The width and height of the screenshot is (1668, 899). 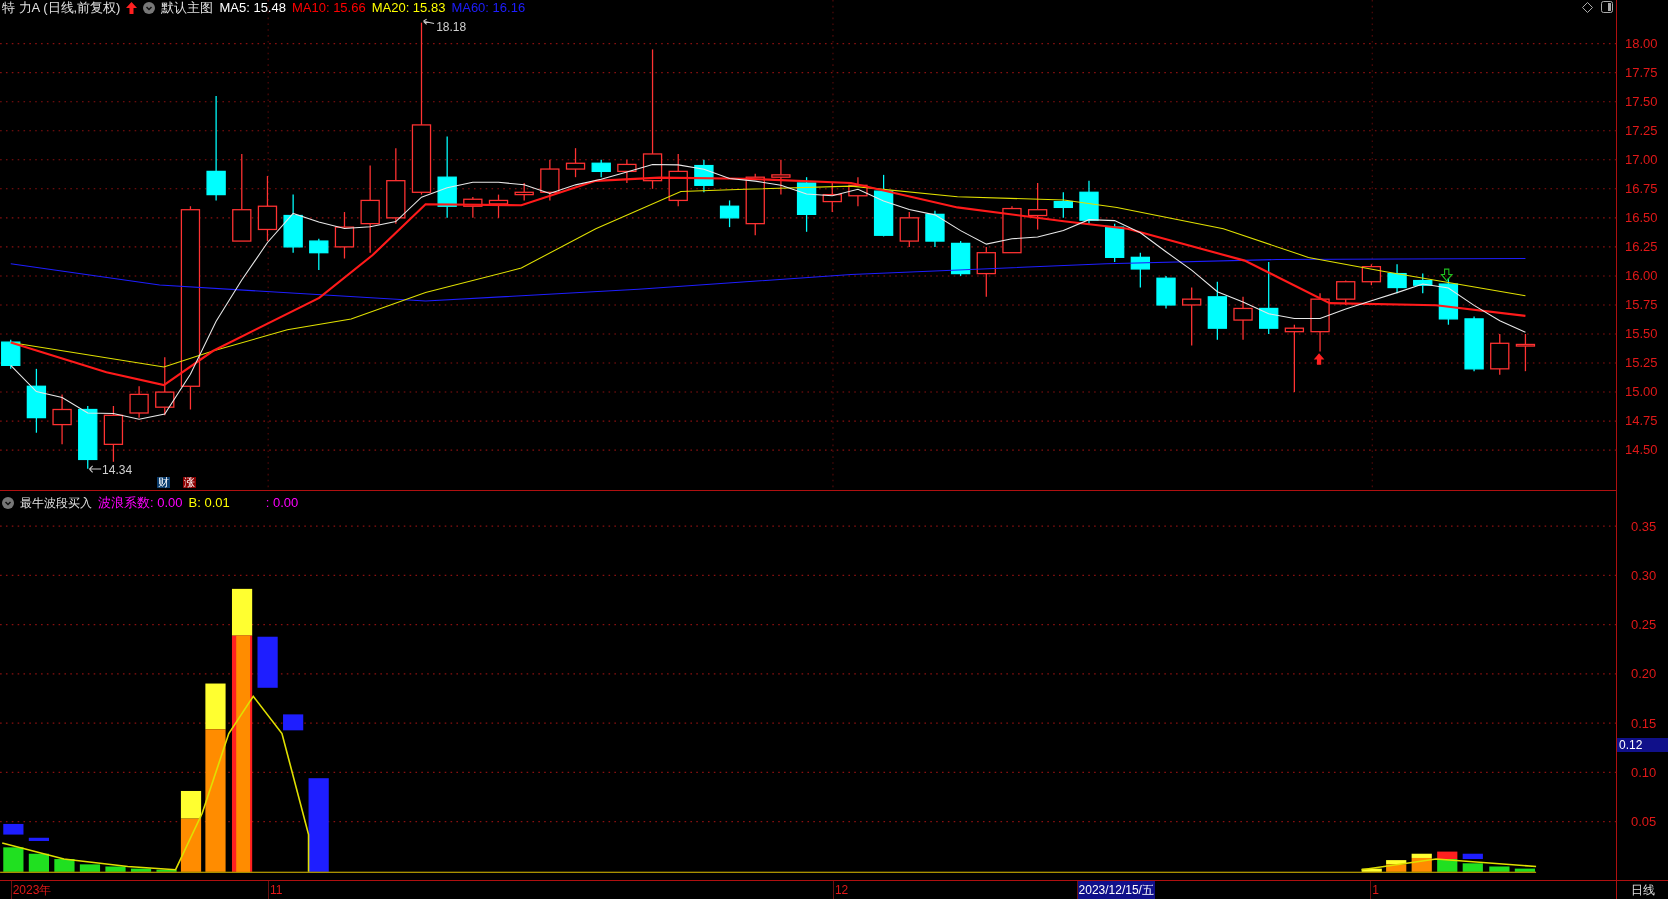 What do you see at coordinates (1641, 304) in the screenshot?
I see `axis-label: 15.75` at bounding box center [1641, 304].